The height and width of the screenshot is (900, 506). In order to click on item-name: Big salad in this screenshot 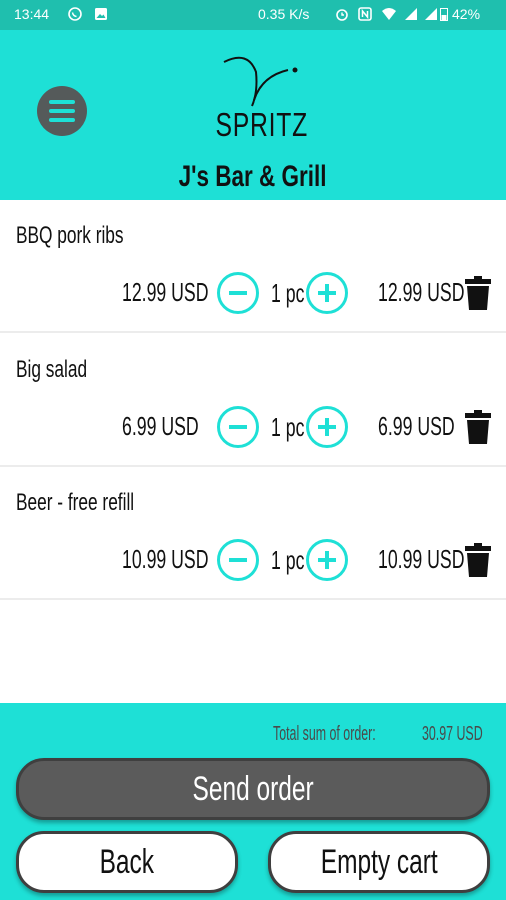, I will do `click(52, 369)`.